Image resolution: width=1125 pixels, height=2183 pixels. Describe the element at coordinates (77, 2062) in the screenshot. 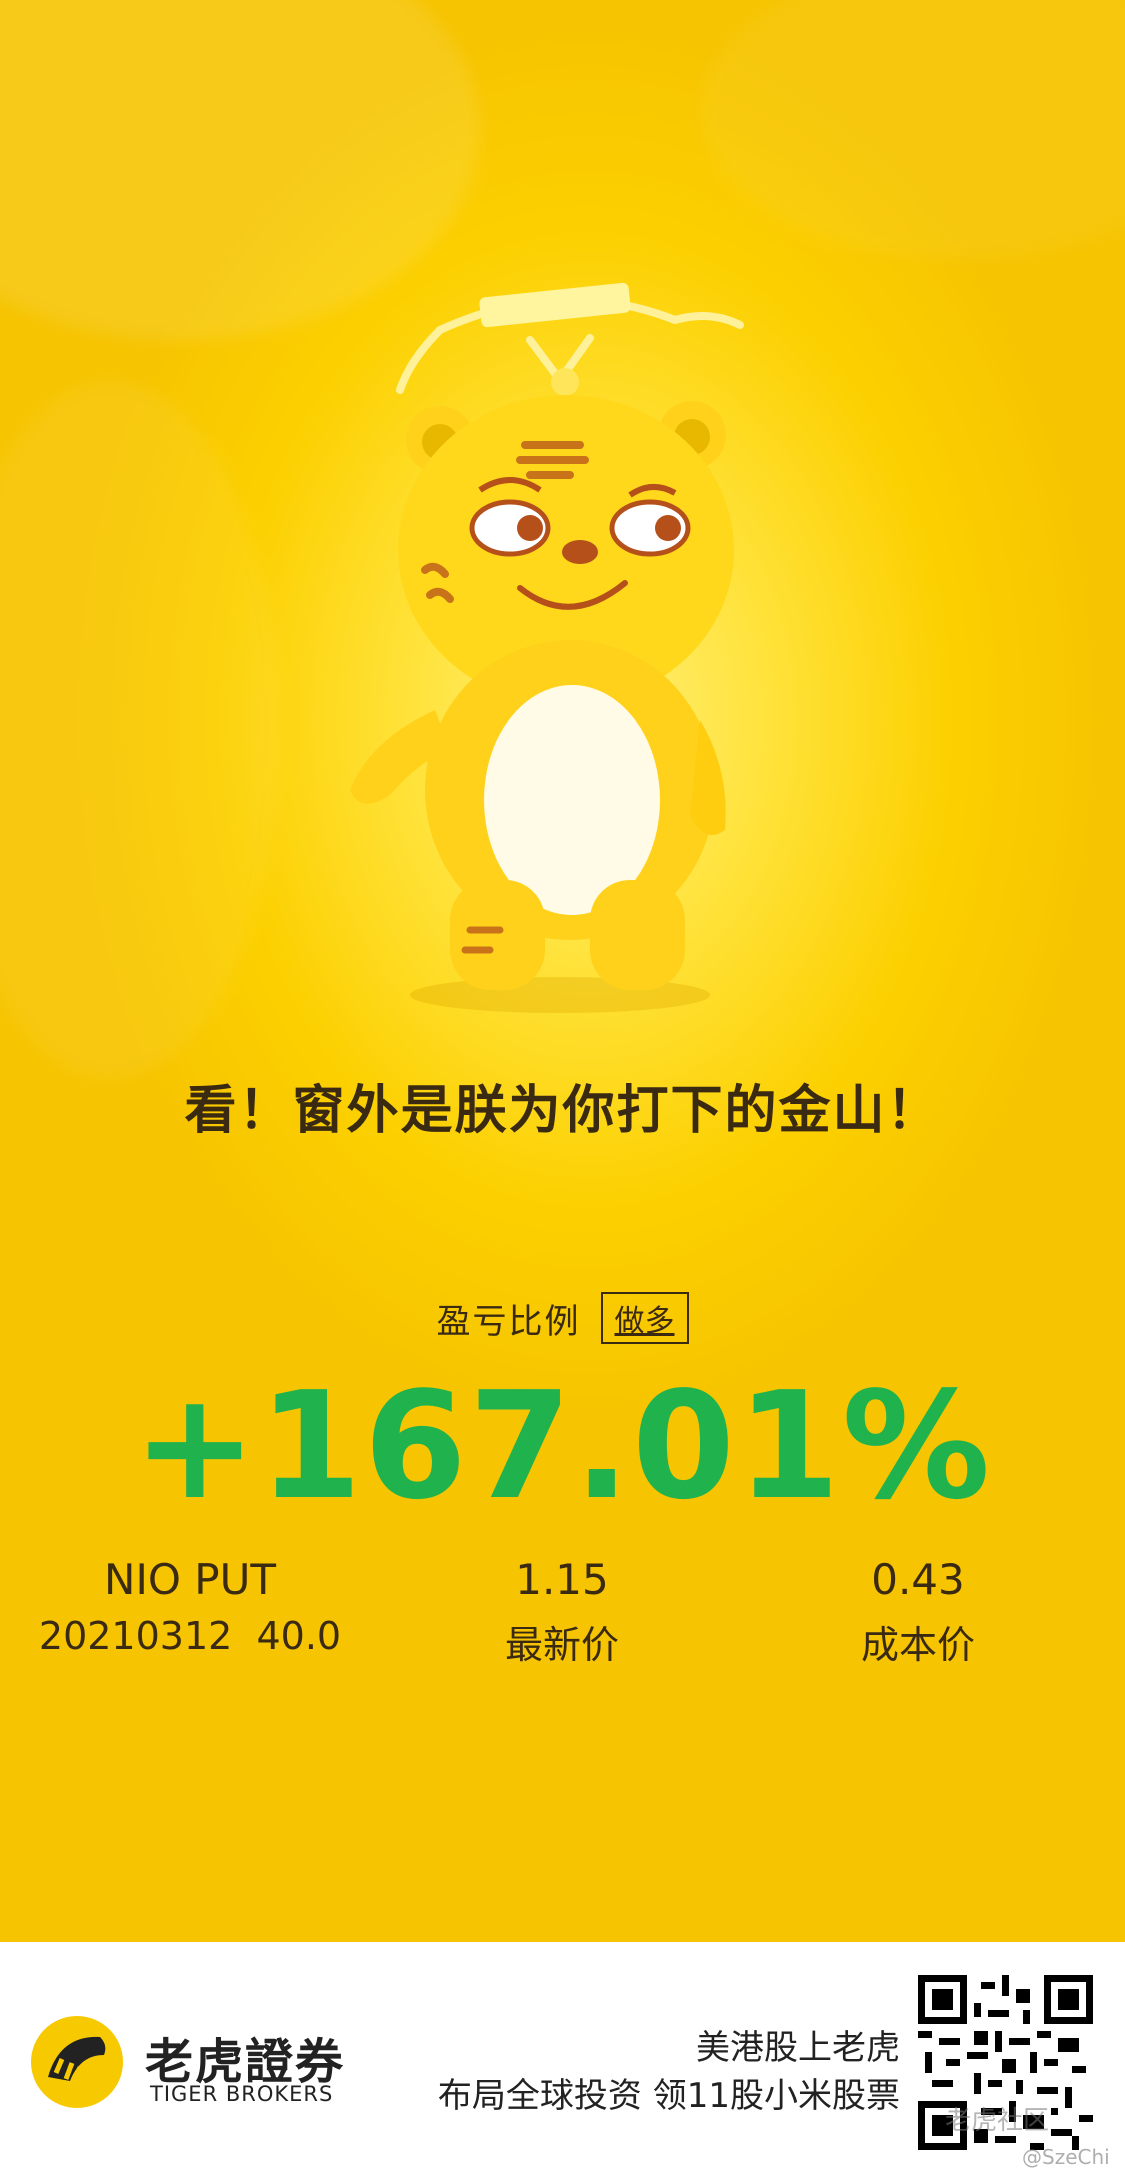

I see `tiger-brokers-logo-icon` at that location.